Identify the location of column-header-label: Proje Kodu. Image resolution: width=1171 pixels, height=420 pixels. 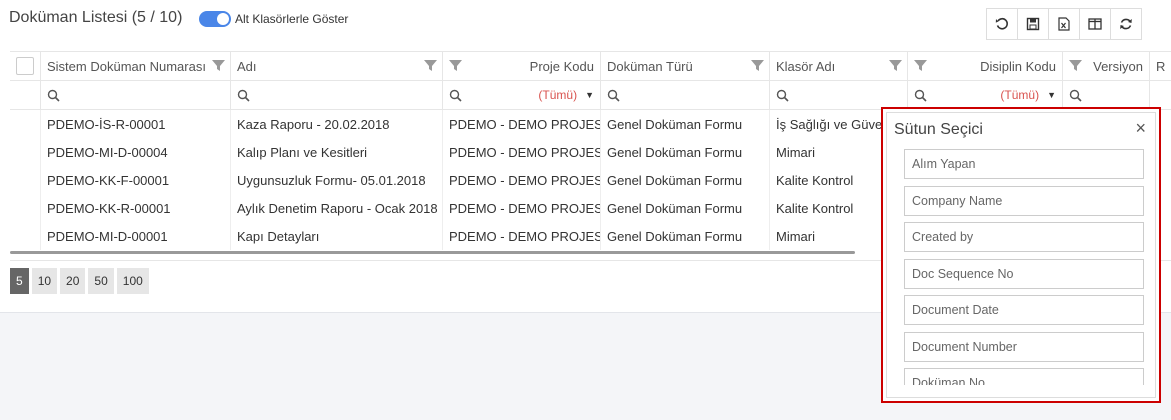
(561, 66).